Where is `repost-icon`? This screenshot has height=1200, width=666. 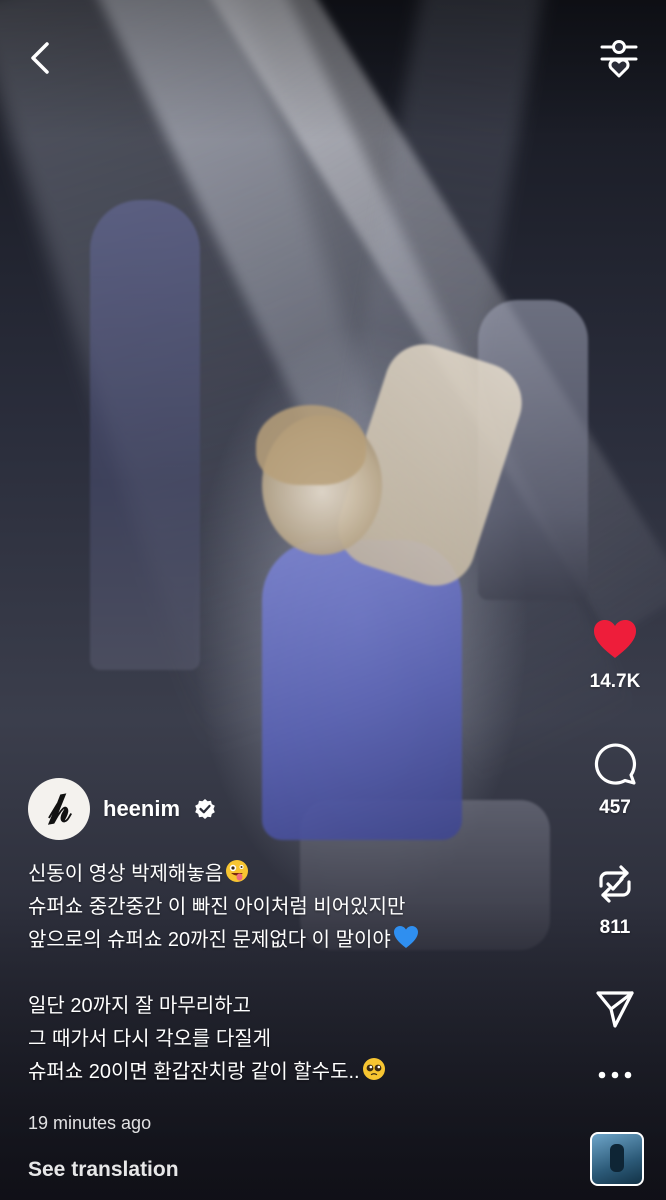 repost-icon is located at coordinates (615, 884).